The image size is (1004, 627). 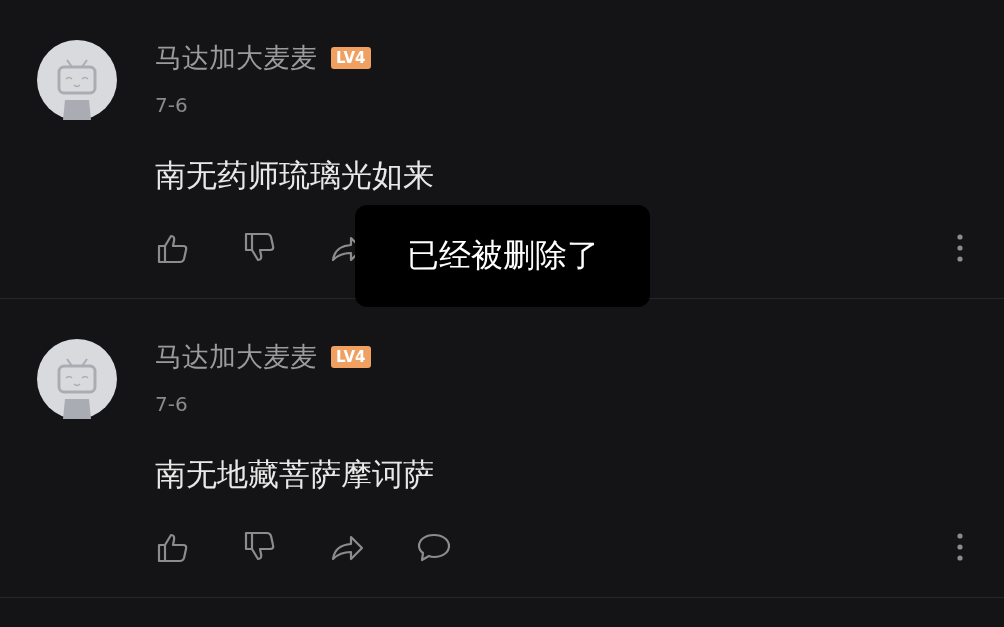 I want to click on comment-text: 南无地藏菩萨摩诃萨, so click(x=295, y=474).